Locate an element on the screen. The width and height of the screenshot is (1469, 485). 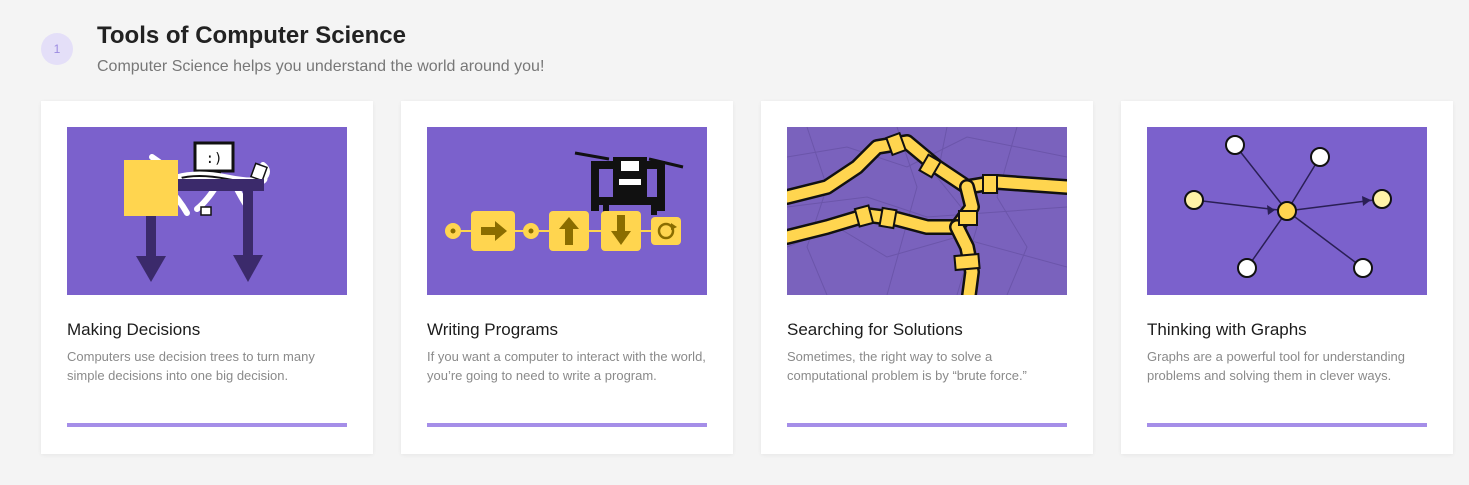
card-title: Searching for Solutions is located at coordinates (875, 329).